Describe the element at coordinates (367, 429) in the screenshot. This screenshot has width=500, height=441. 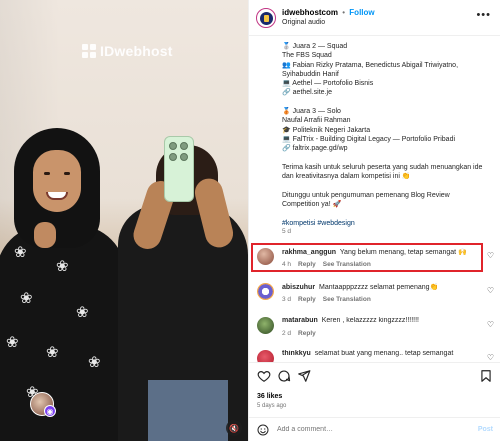
I see `add-comment-input` at that location.